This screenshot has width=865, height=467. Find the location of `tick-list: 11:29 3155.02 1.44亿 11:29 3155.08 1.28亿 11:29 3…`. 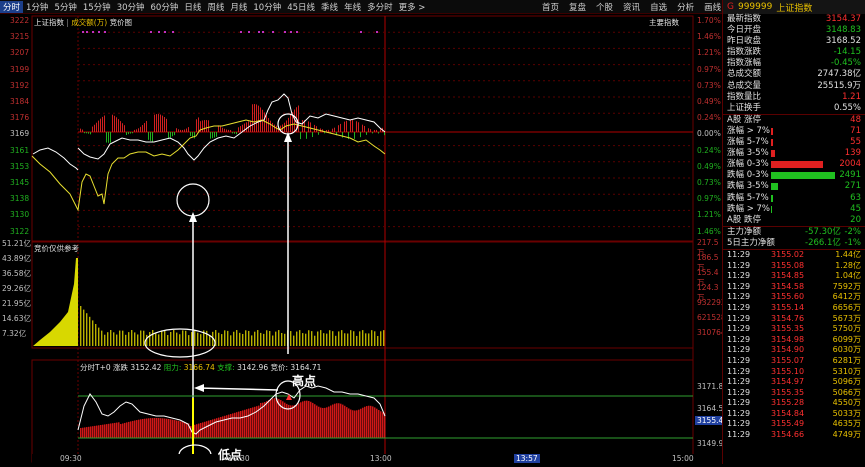

tick-list: 11:29 3155.02 1.44亿 11:29 3155.08 1.28亿 11:29 3… is located at coordinates (794, 344).